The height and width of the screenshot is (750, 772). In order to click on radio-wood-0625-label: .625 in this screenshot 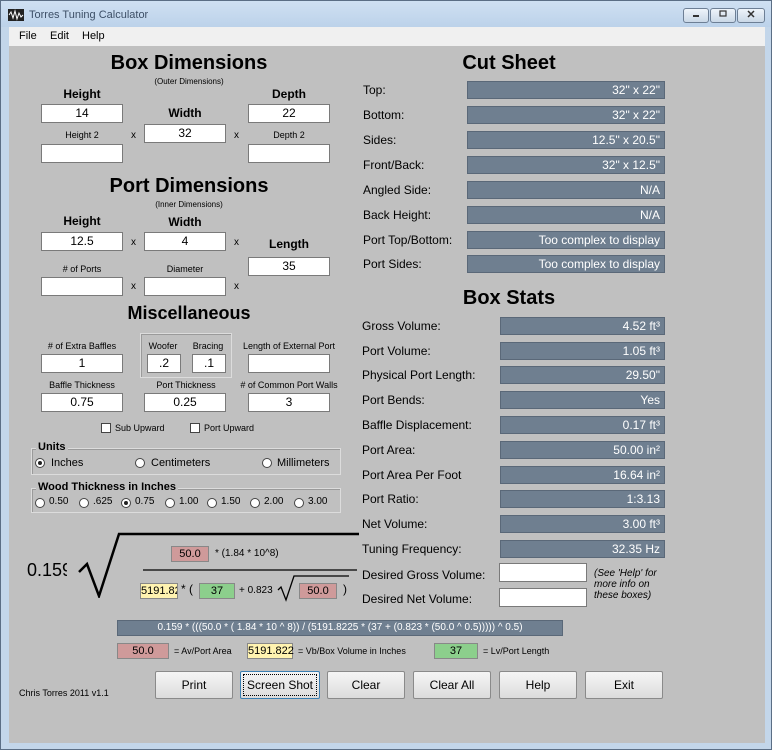, I will do `click(103, 501)`.